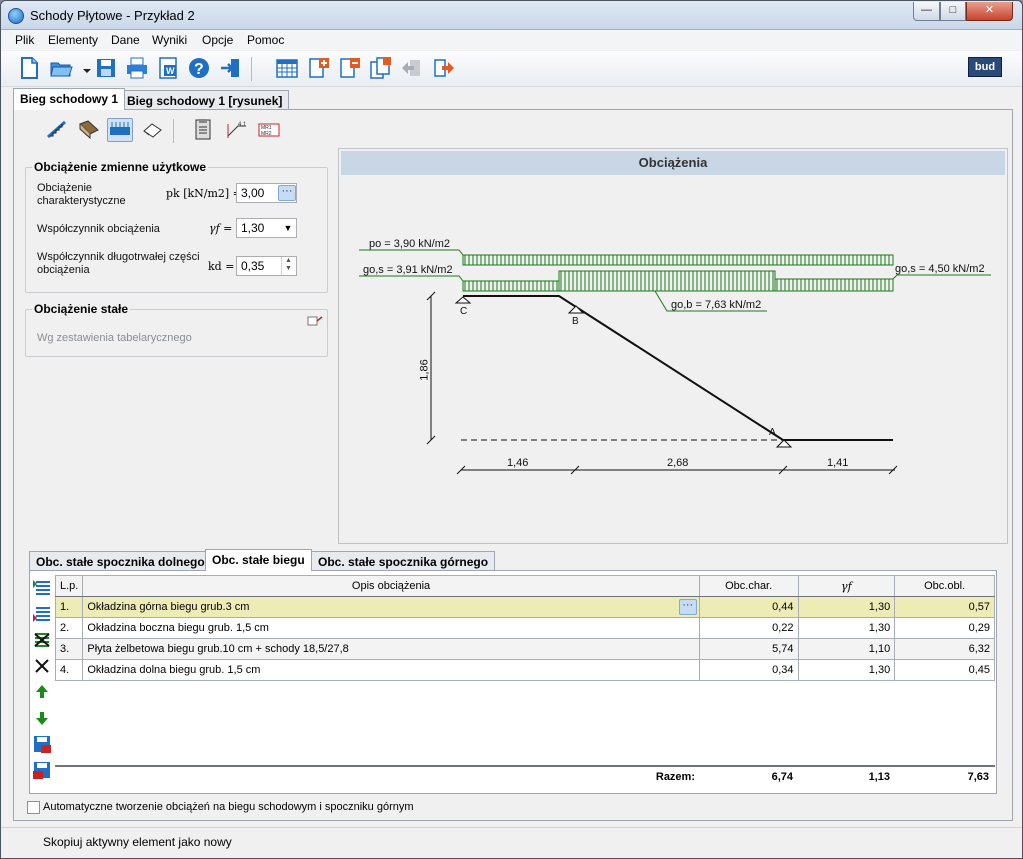 This screenshot has height=859, width=1023. Describe the element at coordinates (69, 586) in the screenshot. I see `column-header-lp: L.p.` at that location.